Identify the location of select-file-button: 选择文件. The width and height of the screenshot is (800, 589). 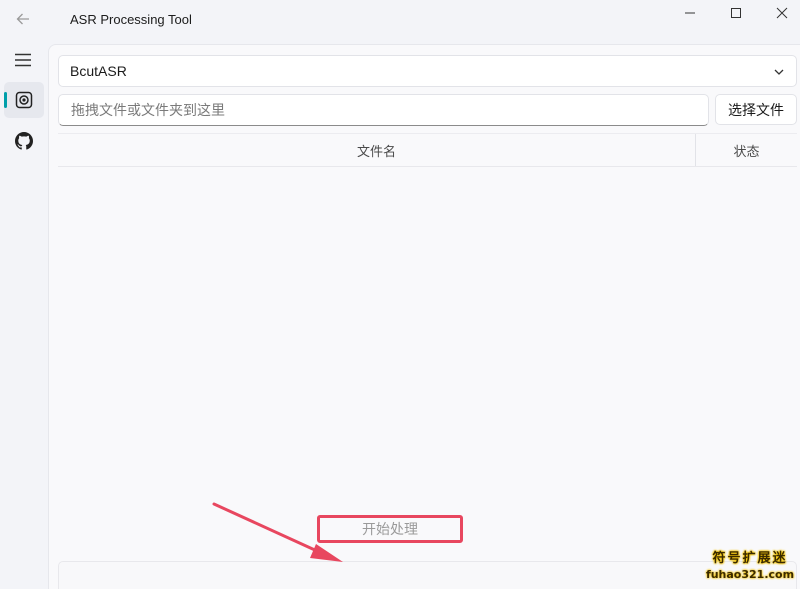
(756, 109).